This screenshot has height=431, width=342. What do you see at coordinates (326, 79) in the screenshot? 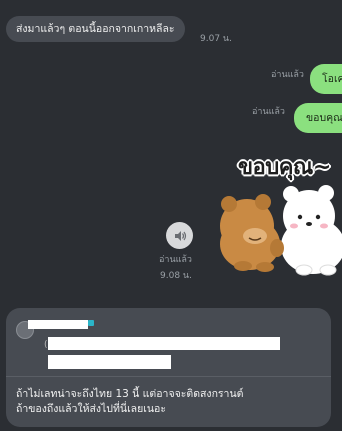
I see `outgoing-message-bubble: โอเค` at bounding box center [326, 79].